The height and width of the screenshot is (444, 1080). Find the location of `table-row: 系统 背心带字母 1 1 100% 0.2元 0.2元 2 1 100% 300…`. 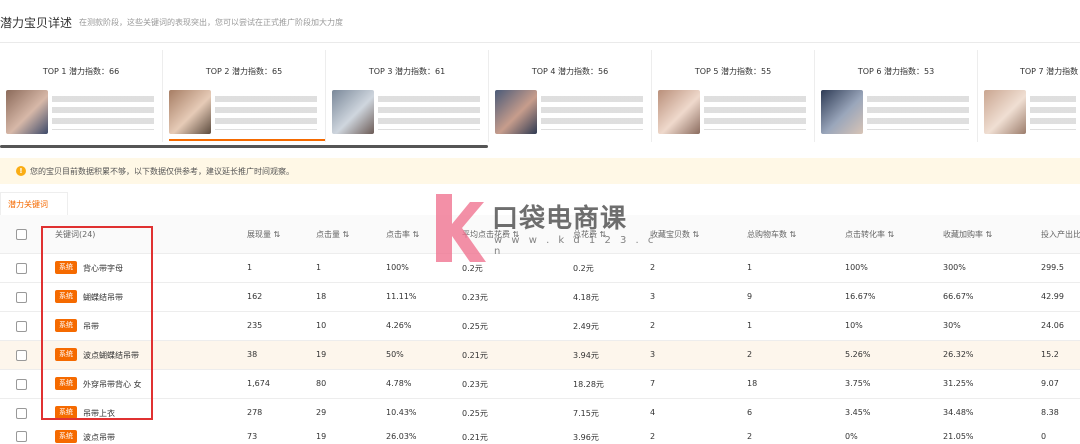

table-row: 系统 背心带字母 1 1 100% 0.2元 0.2元 2 1 100% 300… is located at coordinates (540, 268).